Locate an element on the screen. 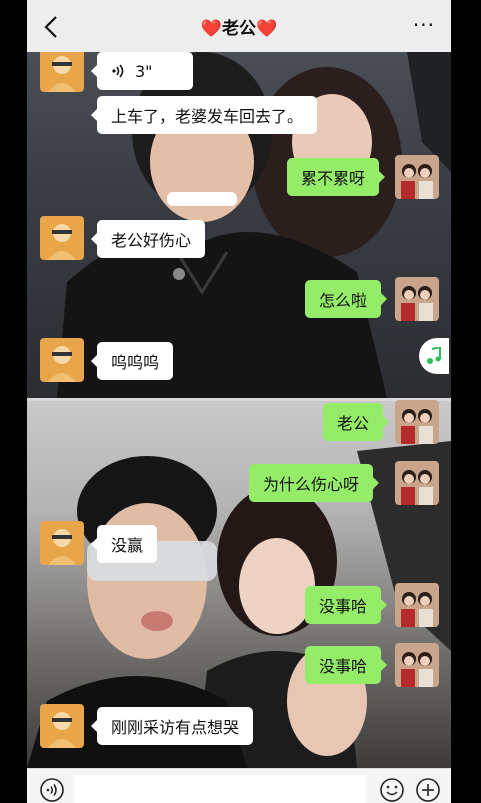  message-bubble-self: 累不累呀 is located at coordinates (336, 177).